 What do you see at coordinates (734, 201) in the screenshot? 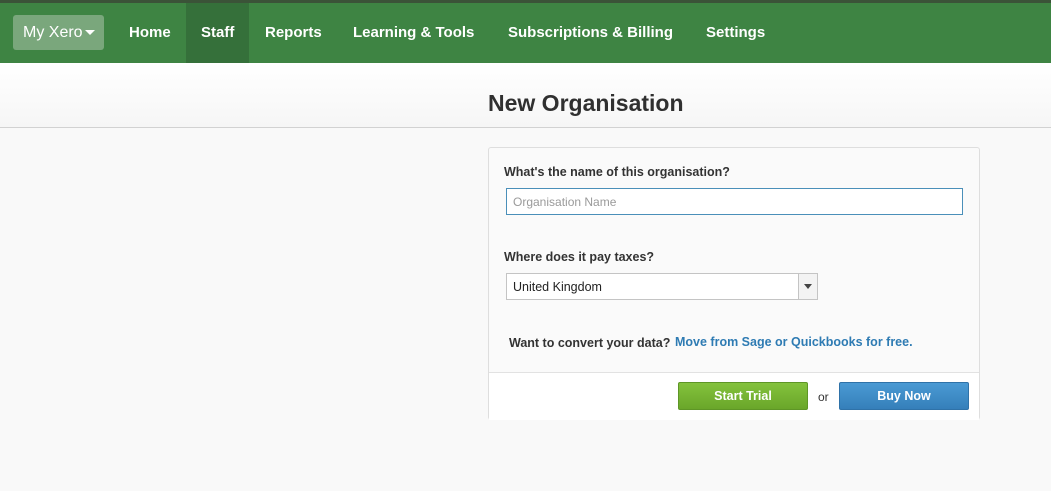
I see `organisation-name-input` at bounding box center [734, 201].